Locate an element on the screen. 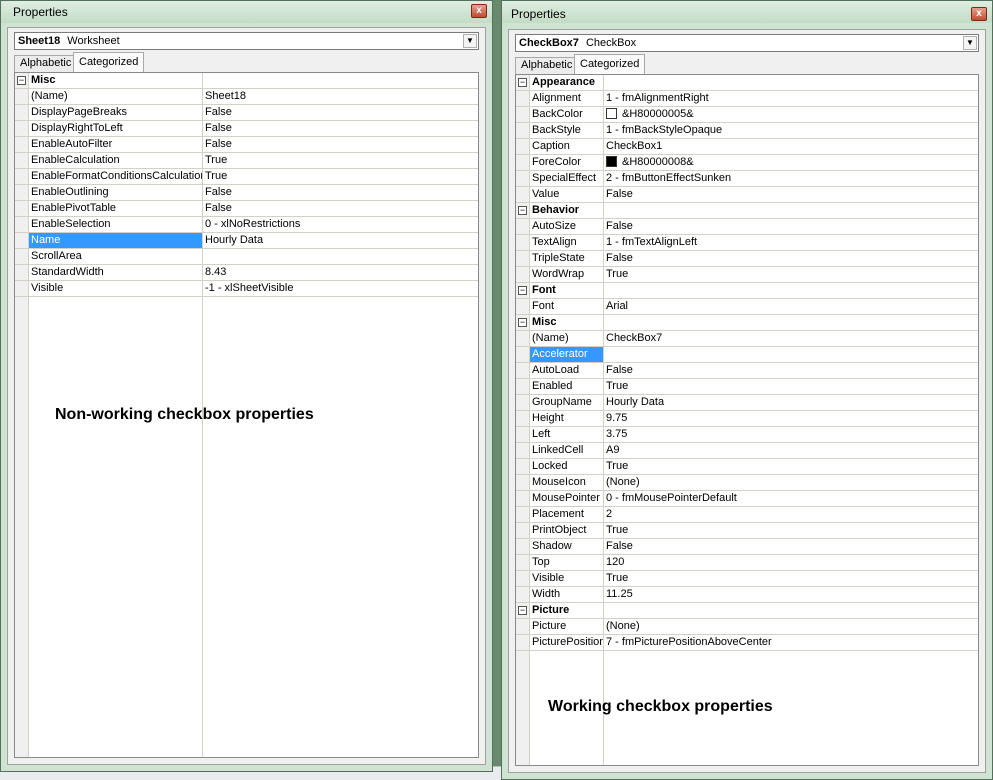  property-row: BackStyle 1 - fmBackStyleOpaque is located at coordinates (747, 131).